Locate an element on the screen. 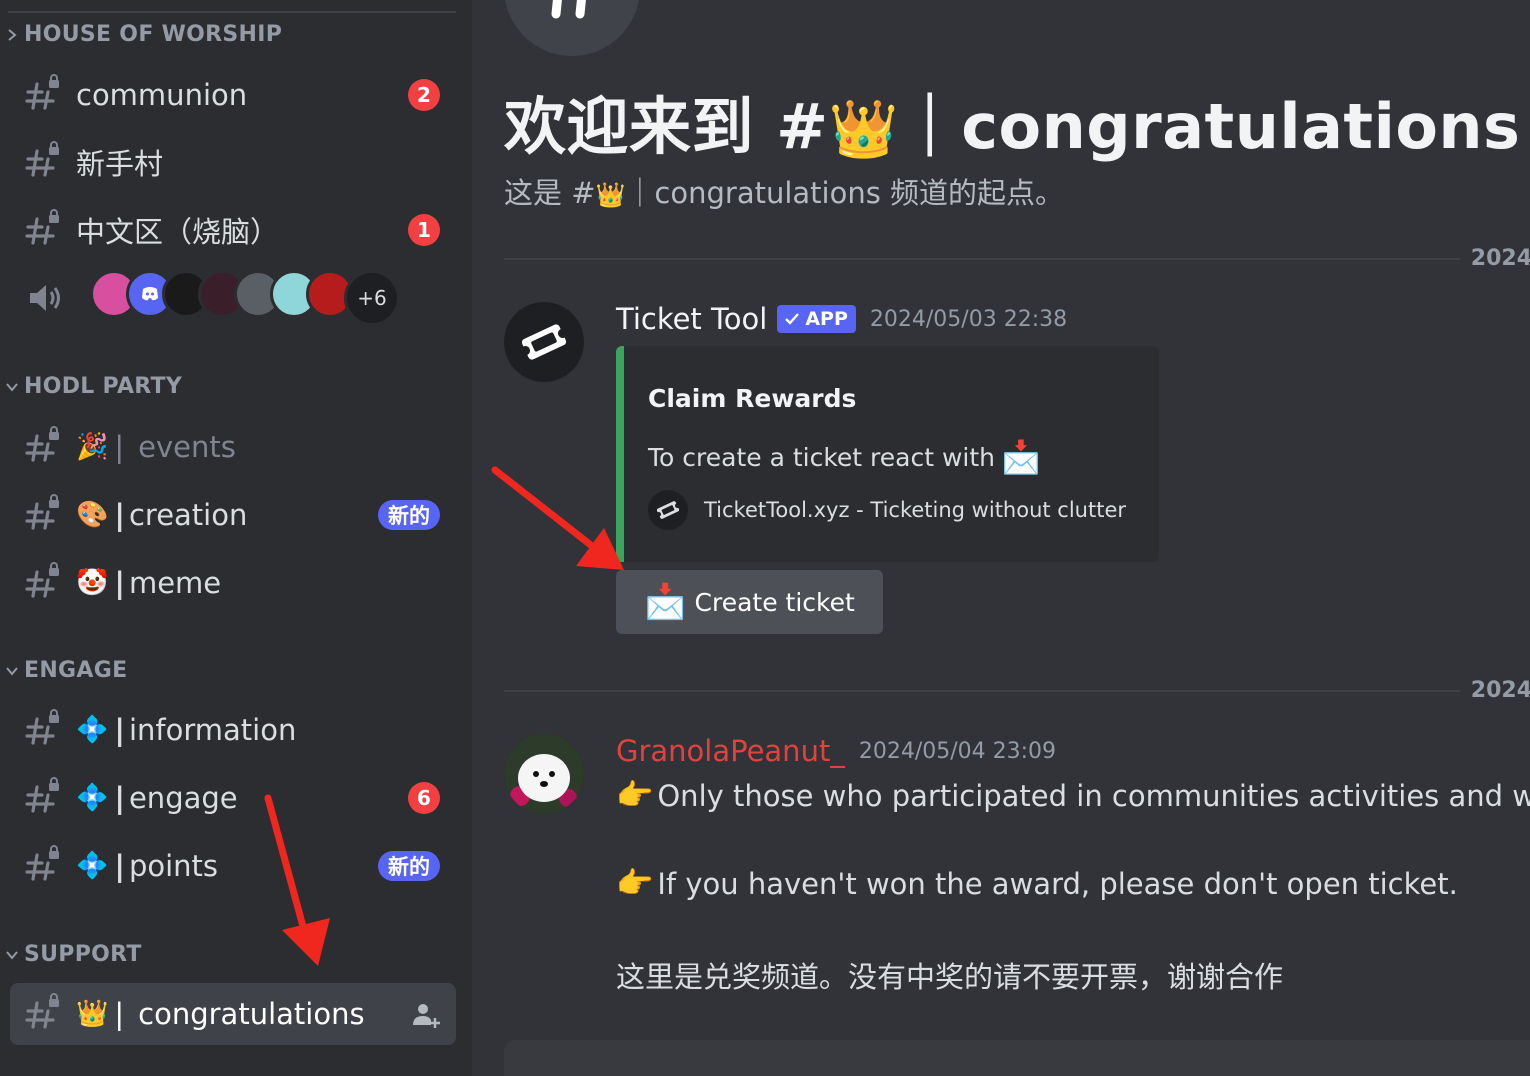 This screenshot has height=1076, width=1530. channel-events: 🎉 | events is located at coordinates (233, 447).